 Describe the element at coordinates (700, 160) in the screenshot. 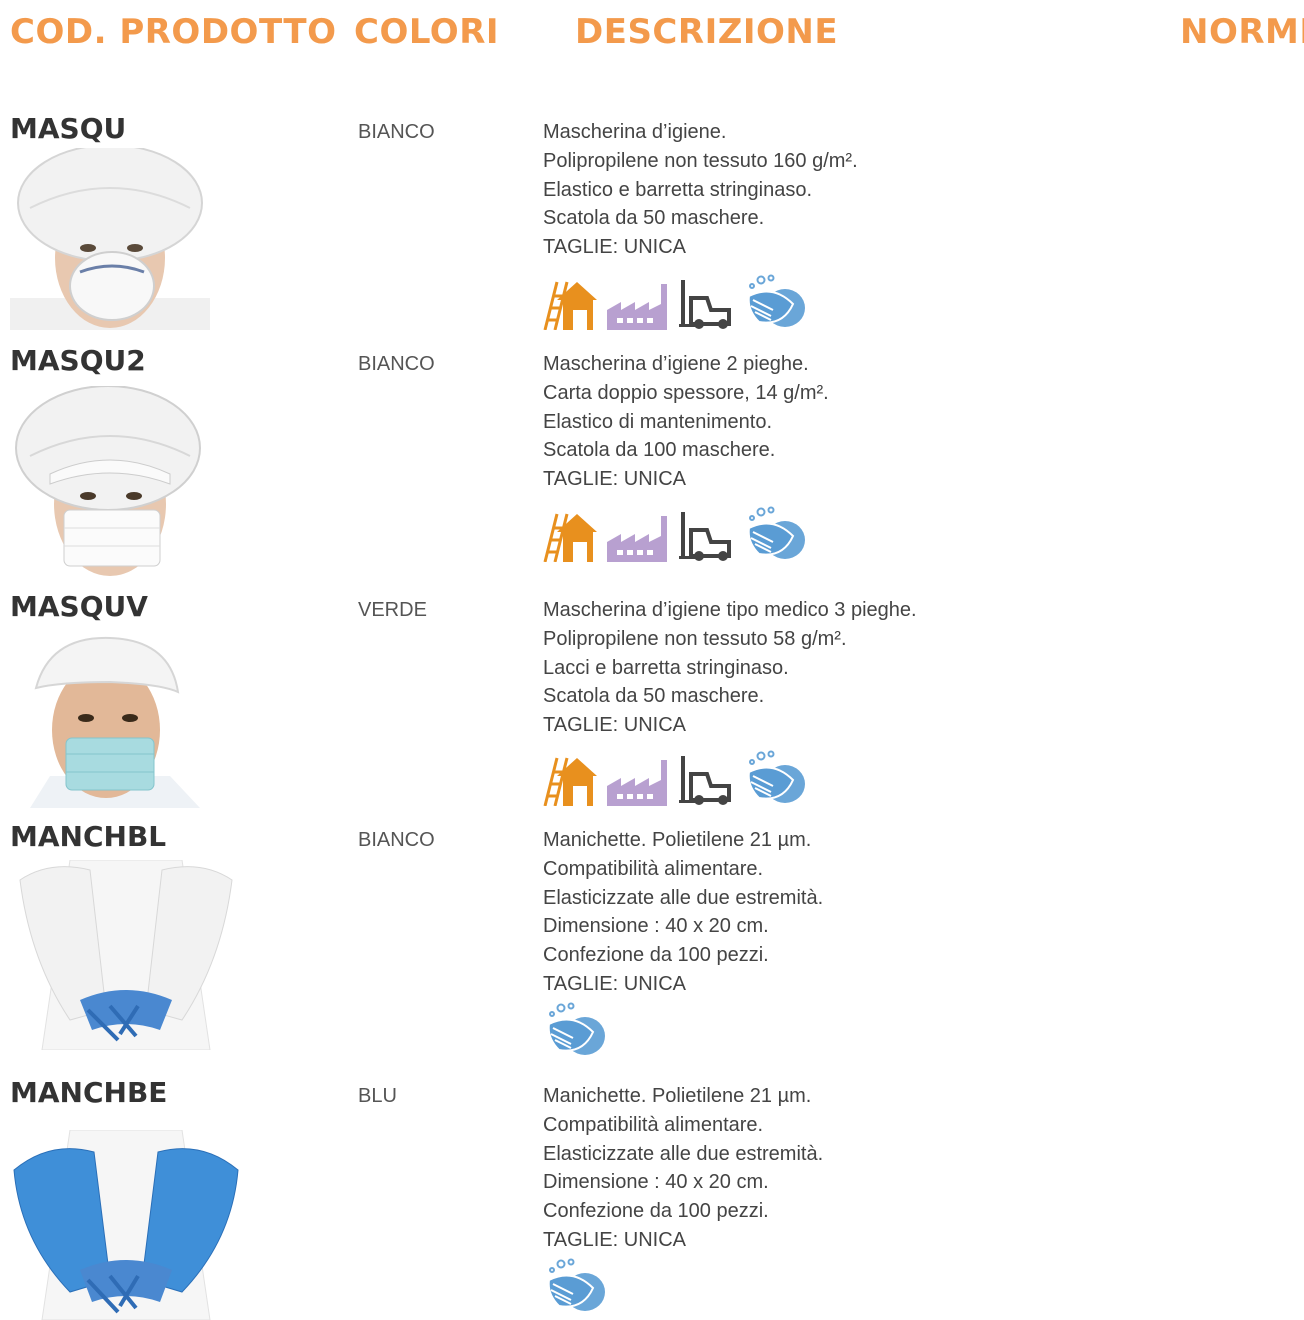

I see `description-line: Polipropilene non tessuto 160 g/m².` at that location.